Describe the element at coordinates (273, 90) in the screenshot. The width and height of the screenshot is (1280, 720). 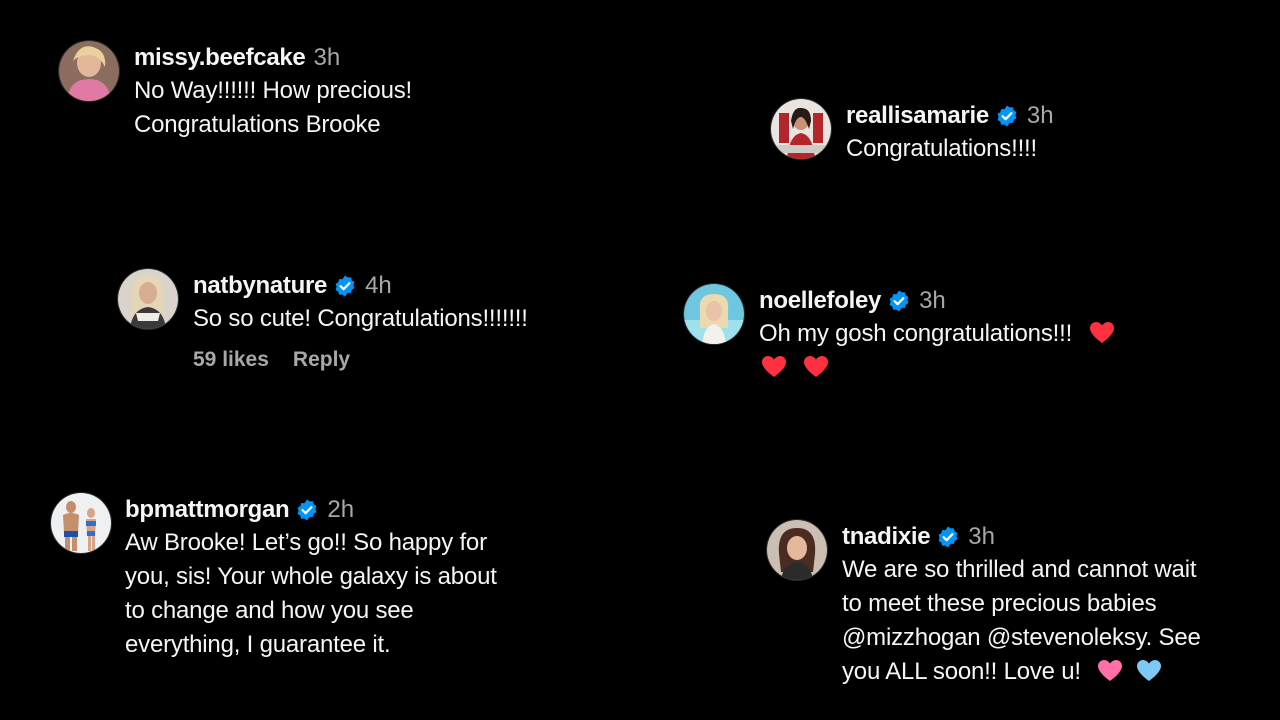
I see `comment-text-line: No Way!!!!!! How precious!` at that location.